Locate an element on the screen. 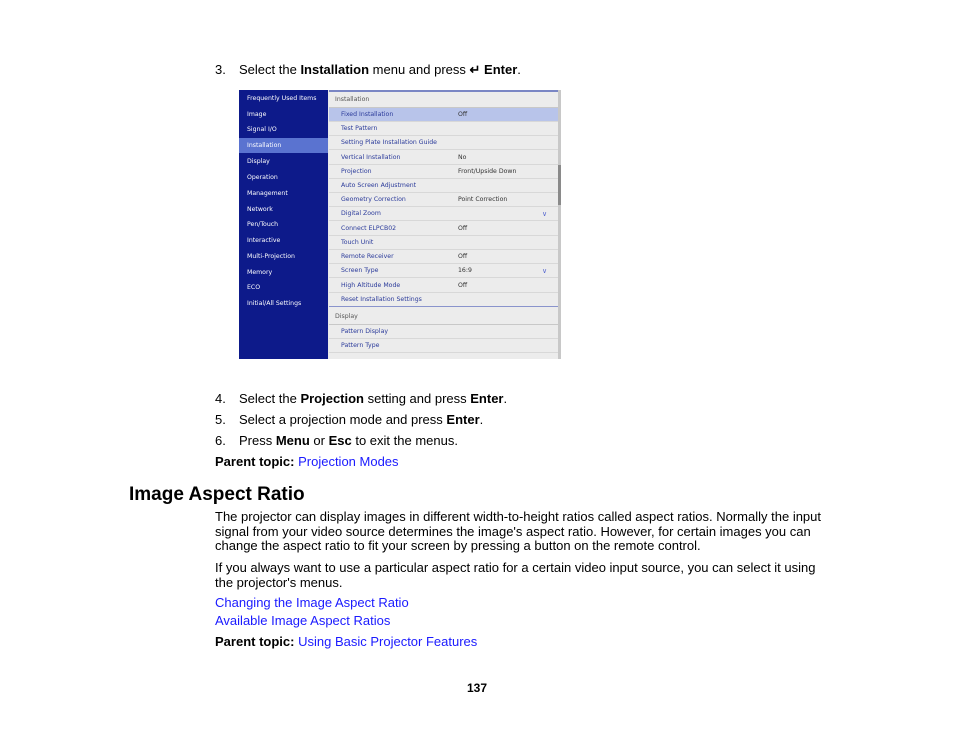 The height and width of the screenshot is (738, 954). row-label: Geometry Correction is located at coordinates (373, 199).